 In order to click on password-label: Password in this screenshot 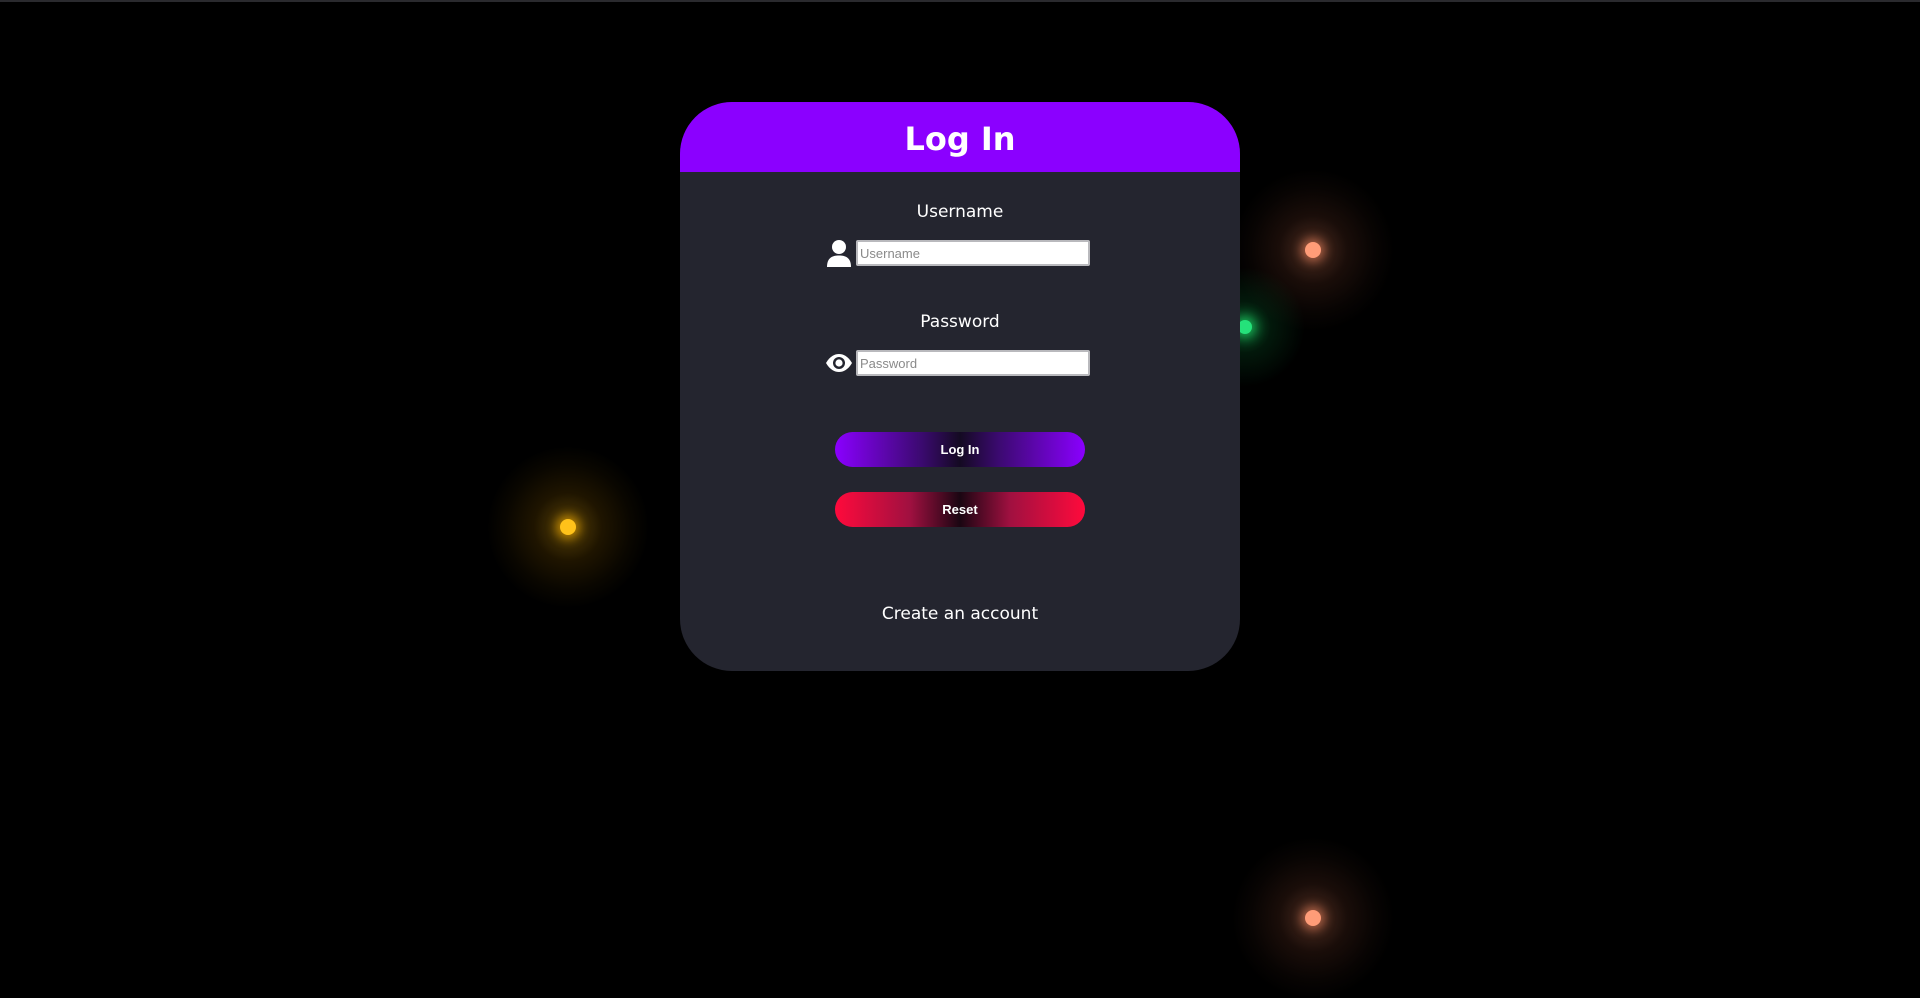, I will do `click(960, 322)`.